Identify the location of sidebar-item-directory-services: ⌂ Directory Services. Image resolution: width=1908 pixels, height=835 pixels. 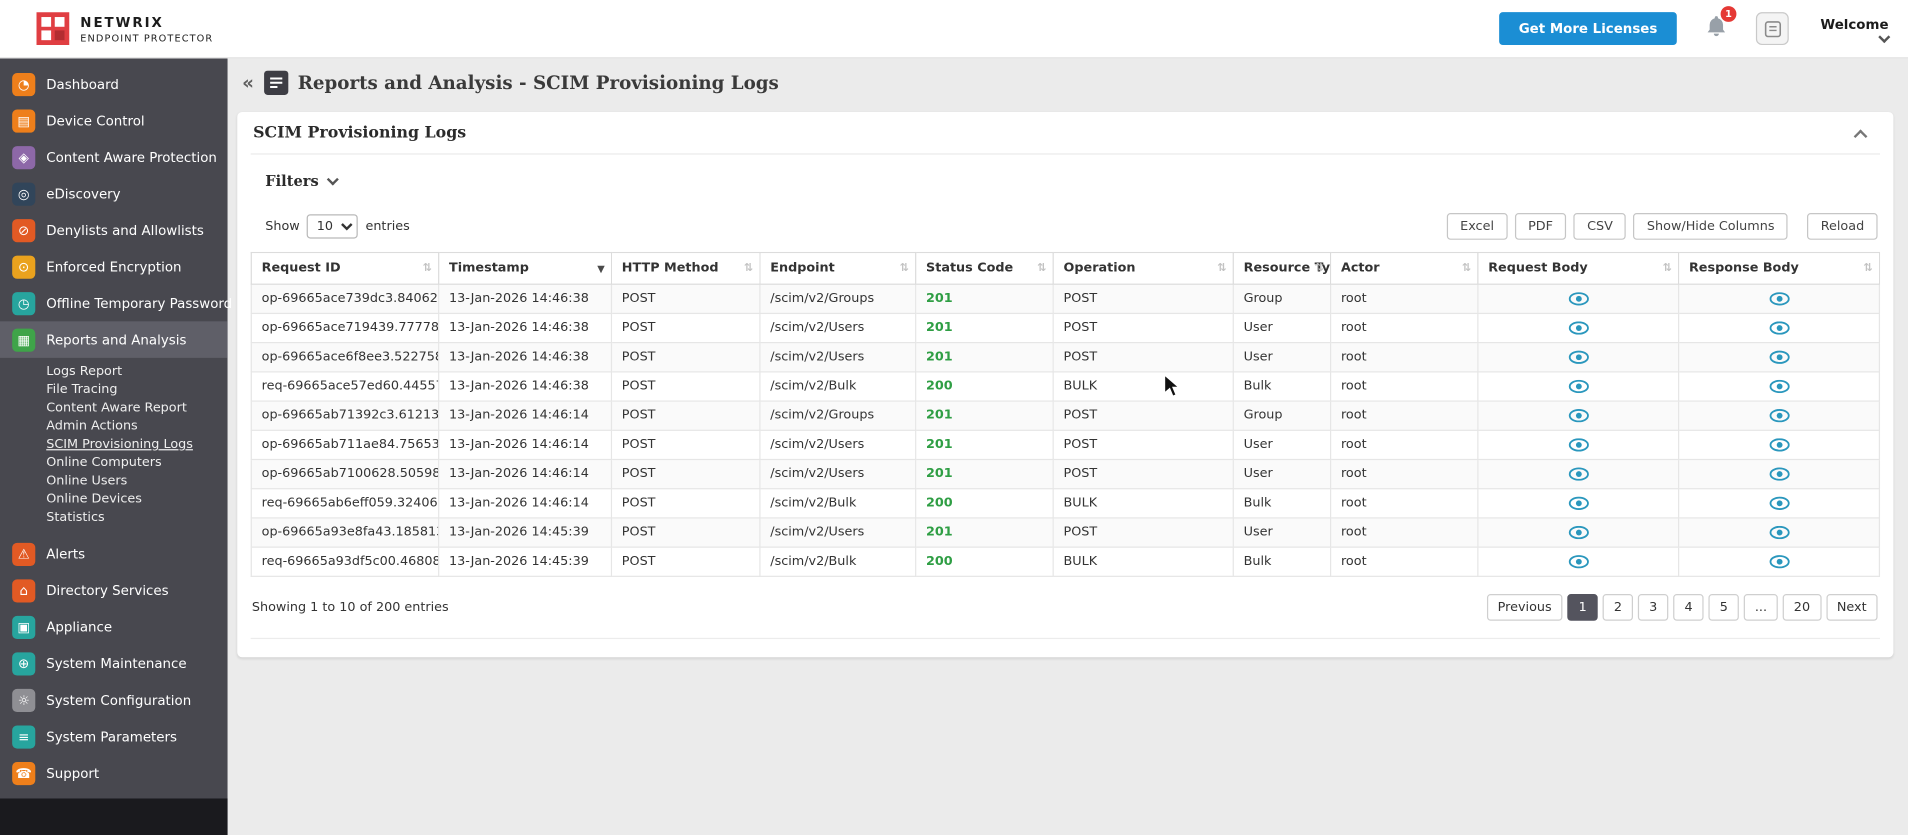
(114, 590).